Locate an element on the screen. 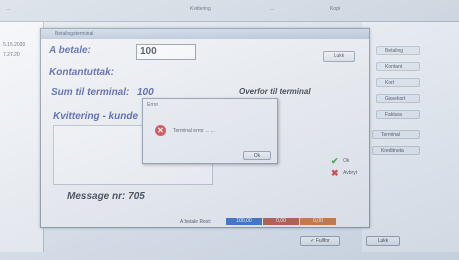 The image size is (459, 260). bar-red: 0,00 is located at coordinates (281, 221).